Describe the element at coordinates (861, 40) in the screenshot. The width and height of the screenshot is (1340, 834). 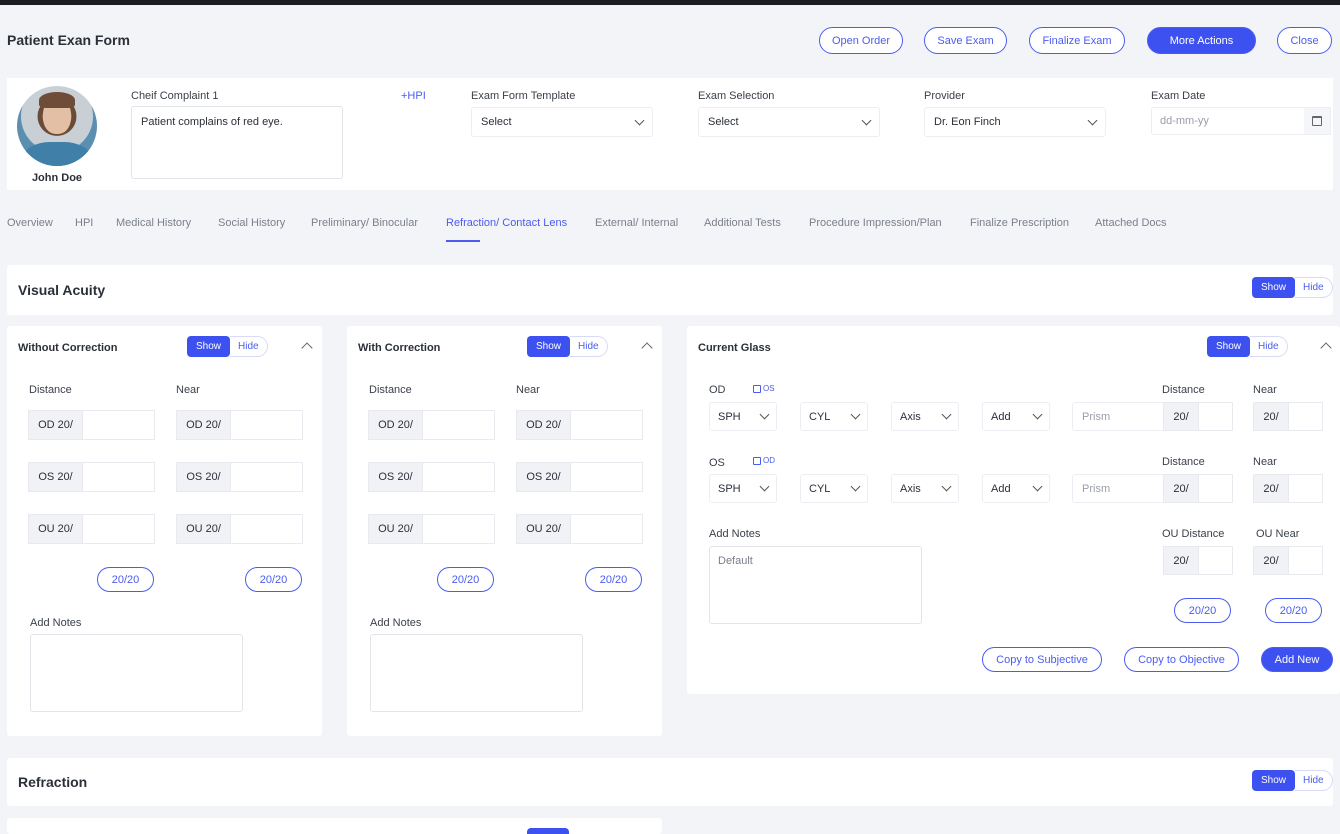
I see `open-order-button: Open Order` at that location.